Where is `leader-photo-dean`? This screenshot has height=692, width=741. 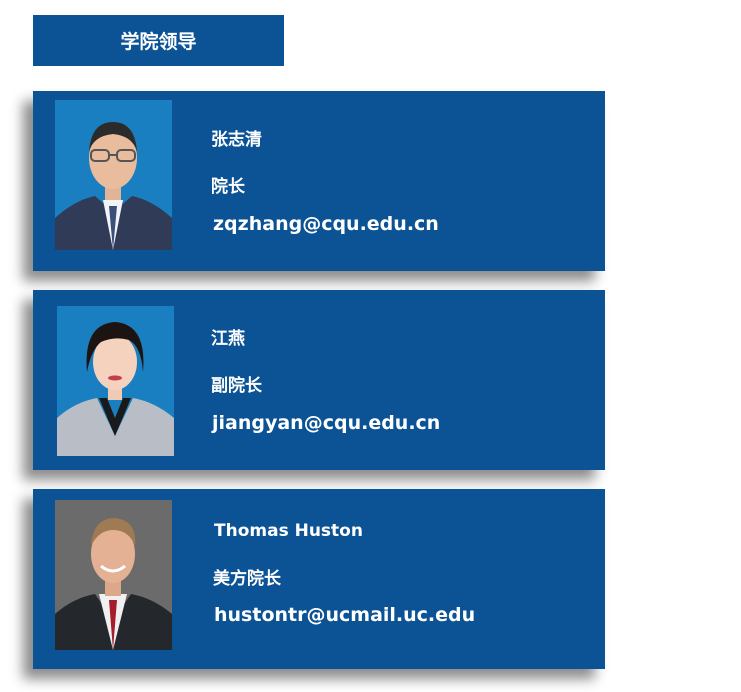 leader-photo-dean is located at coordinates (113, 175).